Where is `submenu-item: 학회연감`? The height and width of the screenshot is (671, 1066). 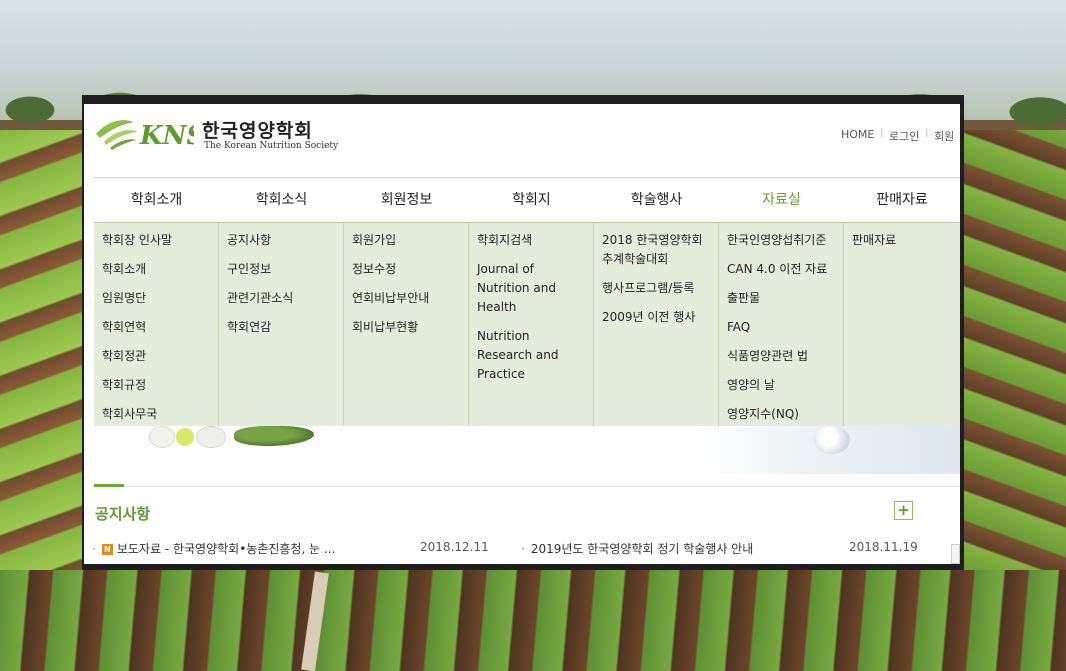 submenu-item: 학회연감 is located at coordinates (285, 327).